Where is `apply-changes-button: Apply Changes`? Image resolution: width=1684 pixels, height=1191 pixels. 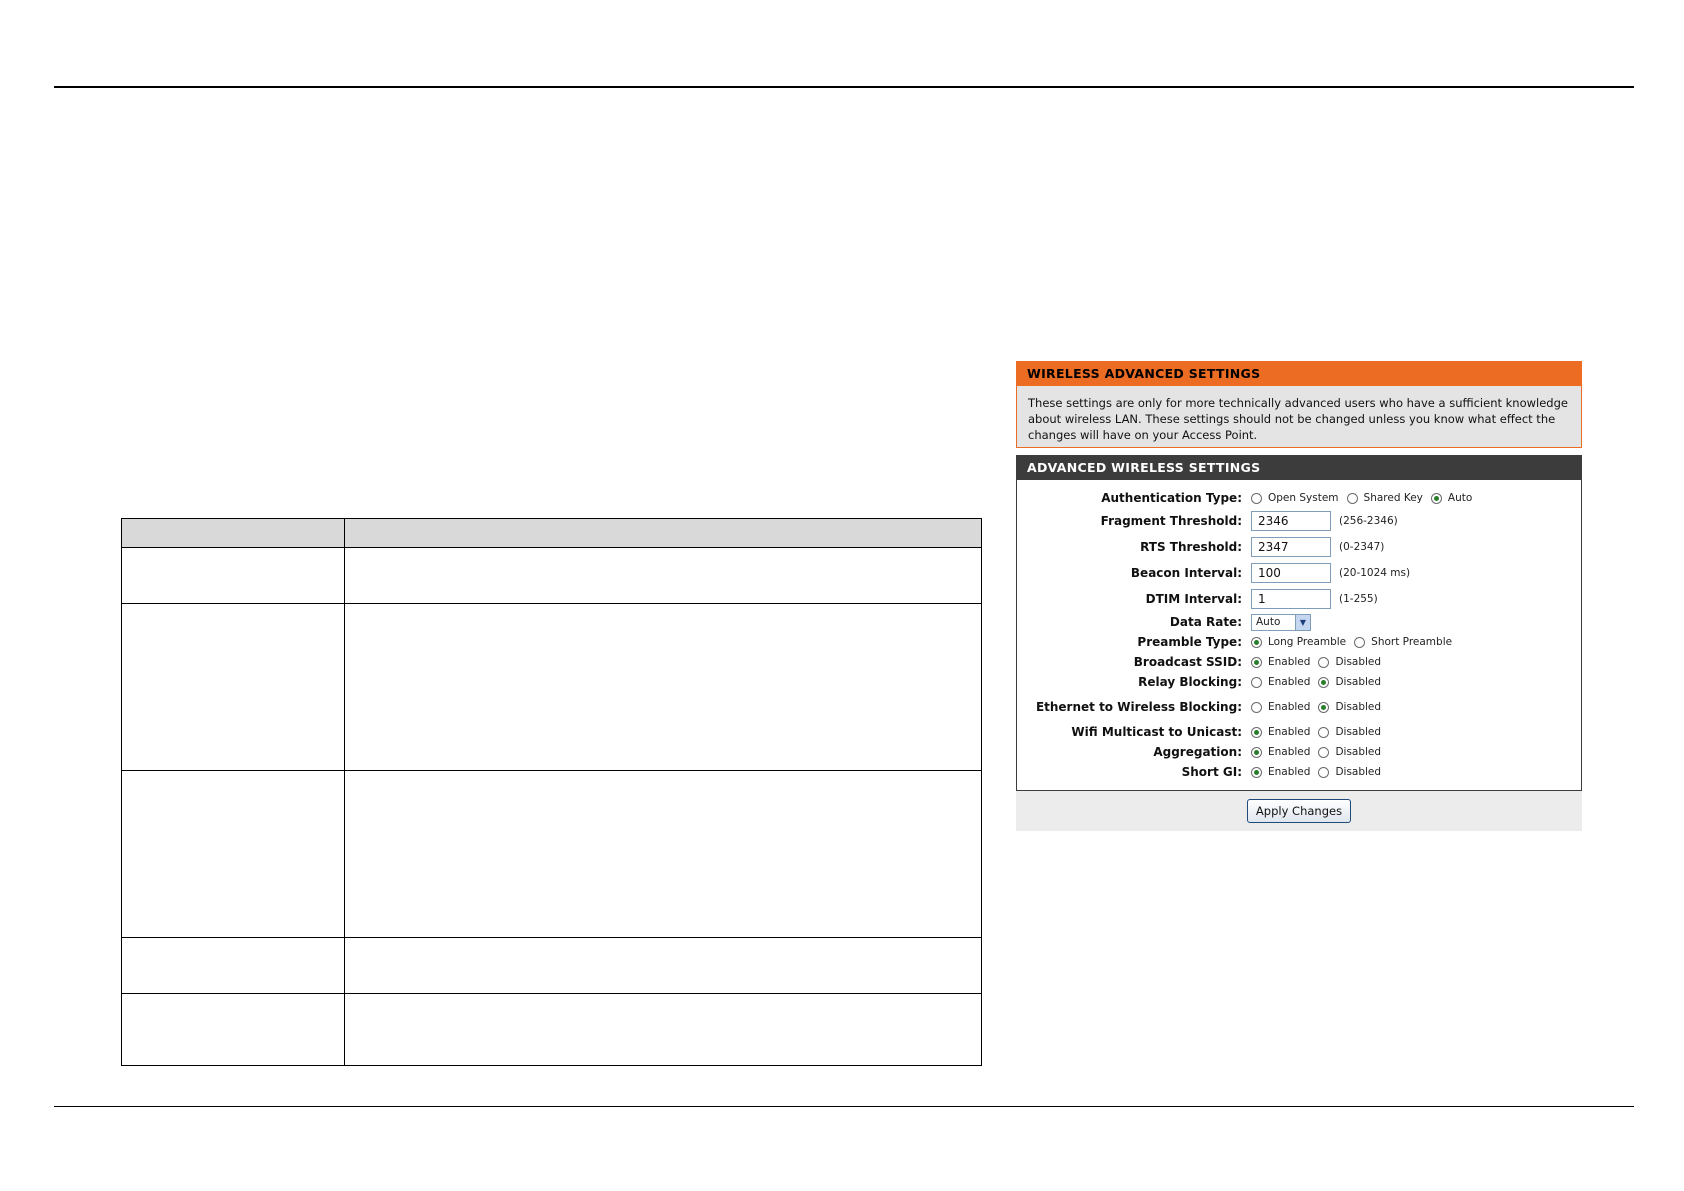
apply-changes-button: Apply Changes is located at coordinates (1299, 811).